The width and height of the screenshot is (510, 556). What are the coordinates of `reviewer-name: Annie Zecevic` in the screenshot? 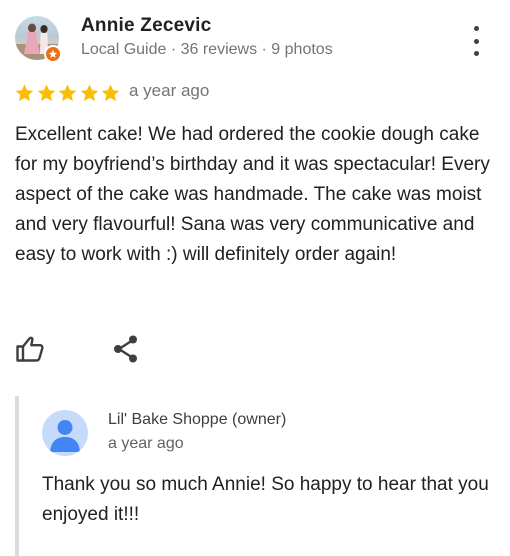 It's located at (146, 26).